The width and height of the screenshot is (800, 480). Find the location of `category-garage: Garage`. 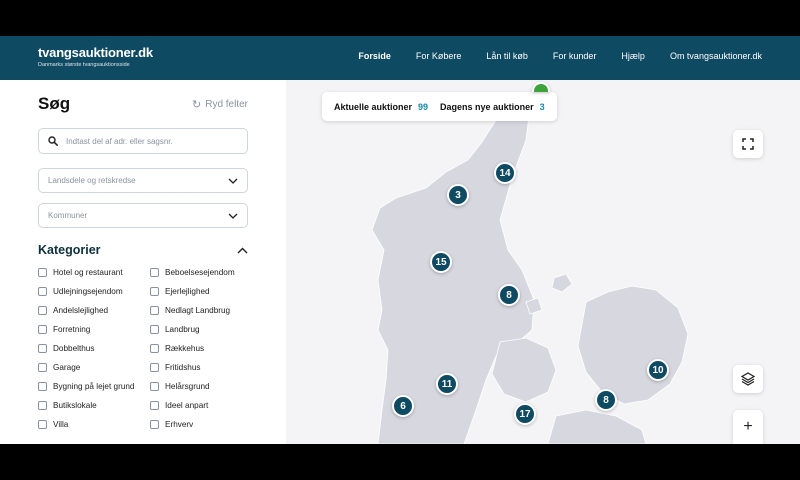

category-garage: Garage is located at coordinates (94, 367).